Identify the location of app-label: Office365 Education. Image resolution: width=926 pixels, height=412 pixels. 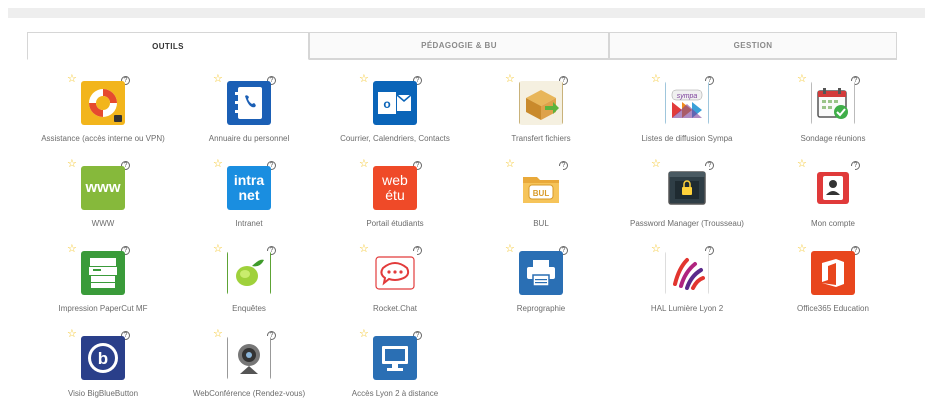
(833, 308).